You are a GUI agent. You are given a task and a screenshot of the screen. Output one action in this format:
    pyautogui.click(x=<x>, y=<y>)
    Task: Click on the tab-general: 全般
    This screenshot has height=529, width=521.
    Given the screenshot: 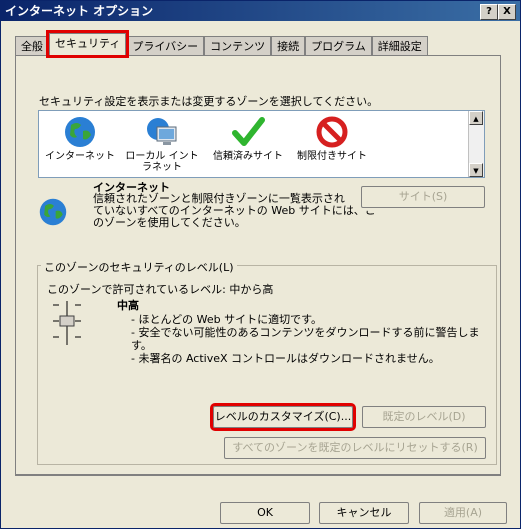 What is the action you would take?
    pyautogui.click(x=32, y=45)
    